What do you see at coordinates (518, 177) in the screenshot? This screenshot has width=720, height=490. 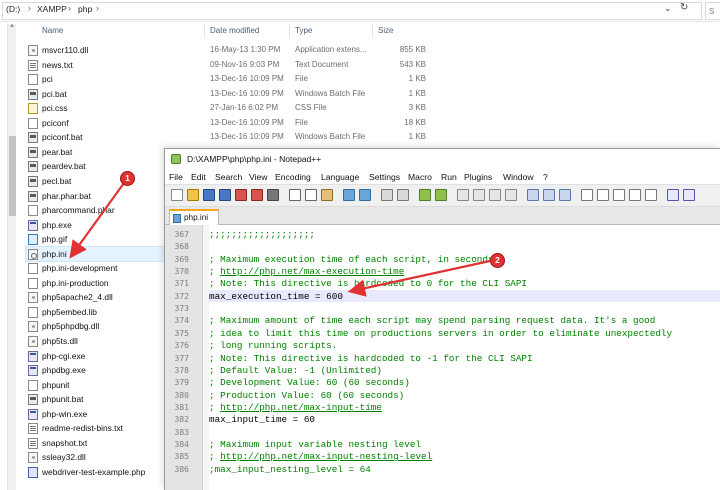 I see `menu-window: Window` at bounding box center [518, 177].